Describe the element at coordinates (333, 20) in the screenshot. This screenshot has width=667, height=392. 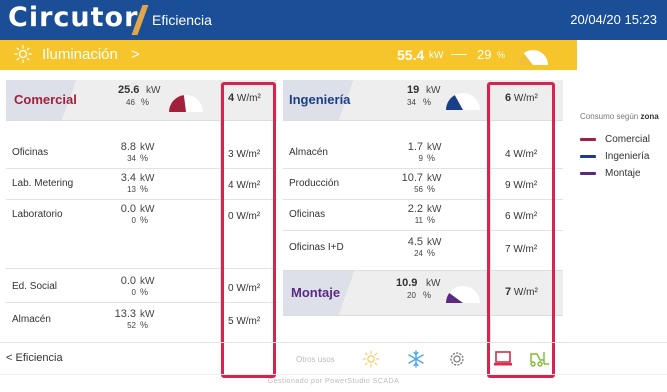
I see `top-header: Circutor Eficiencia 20/04/20 15:23` at that location.